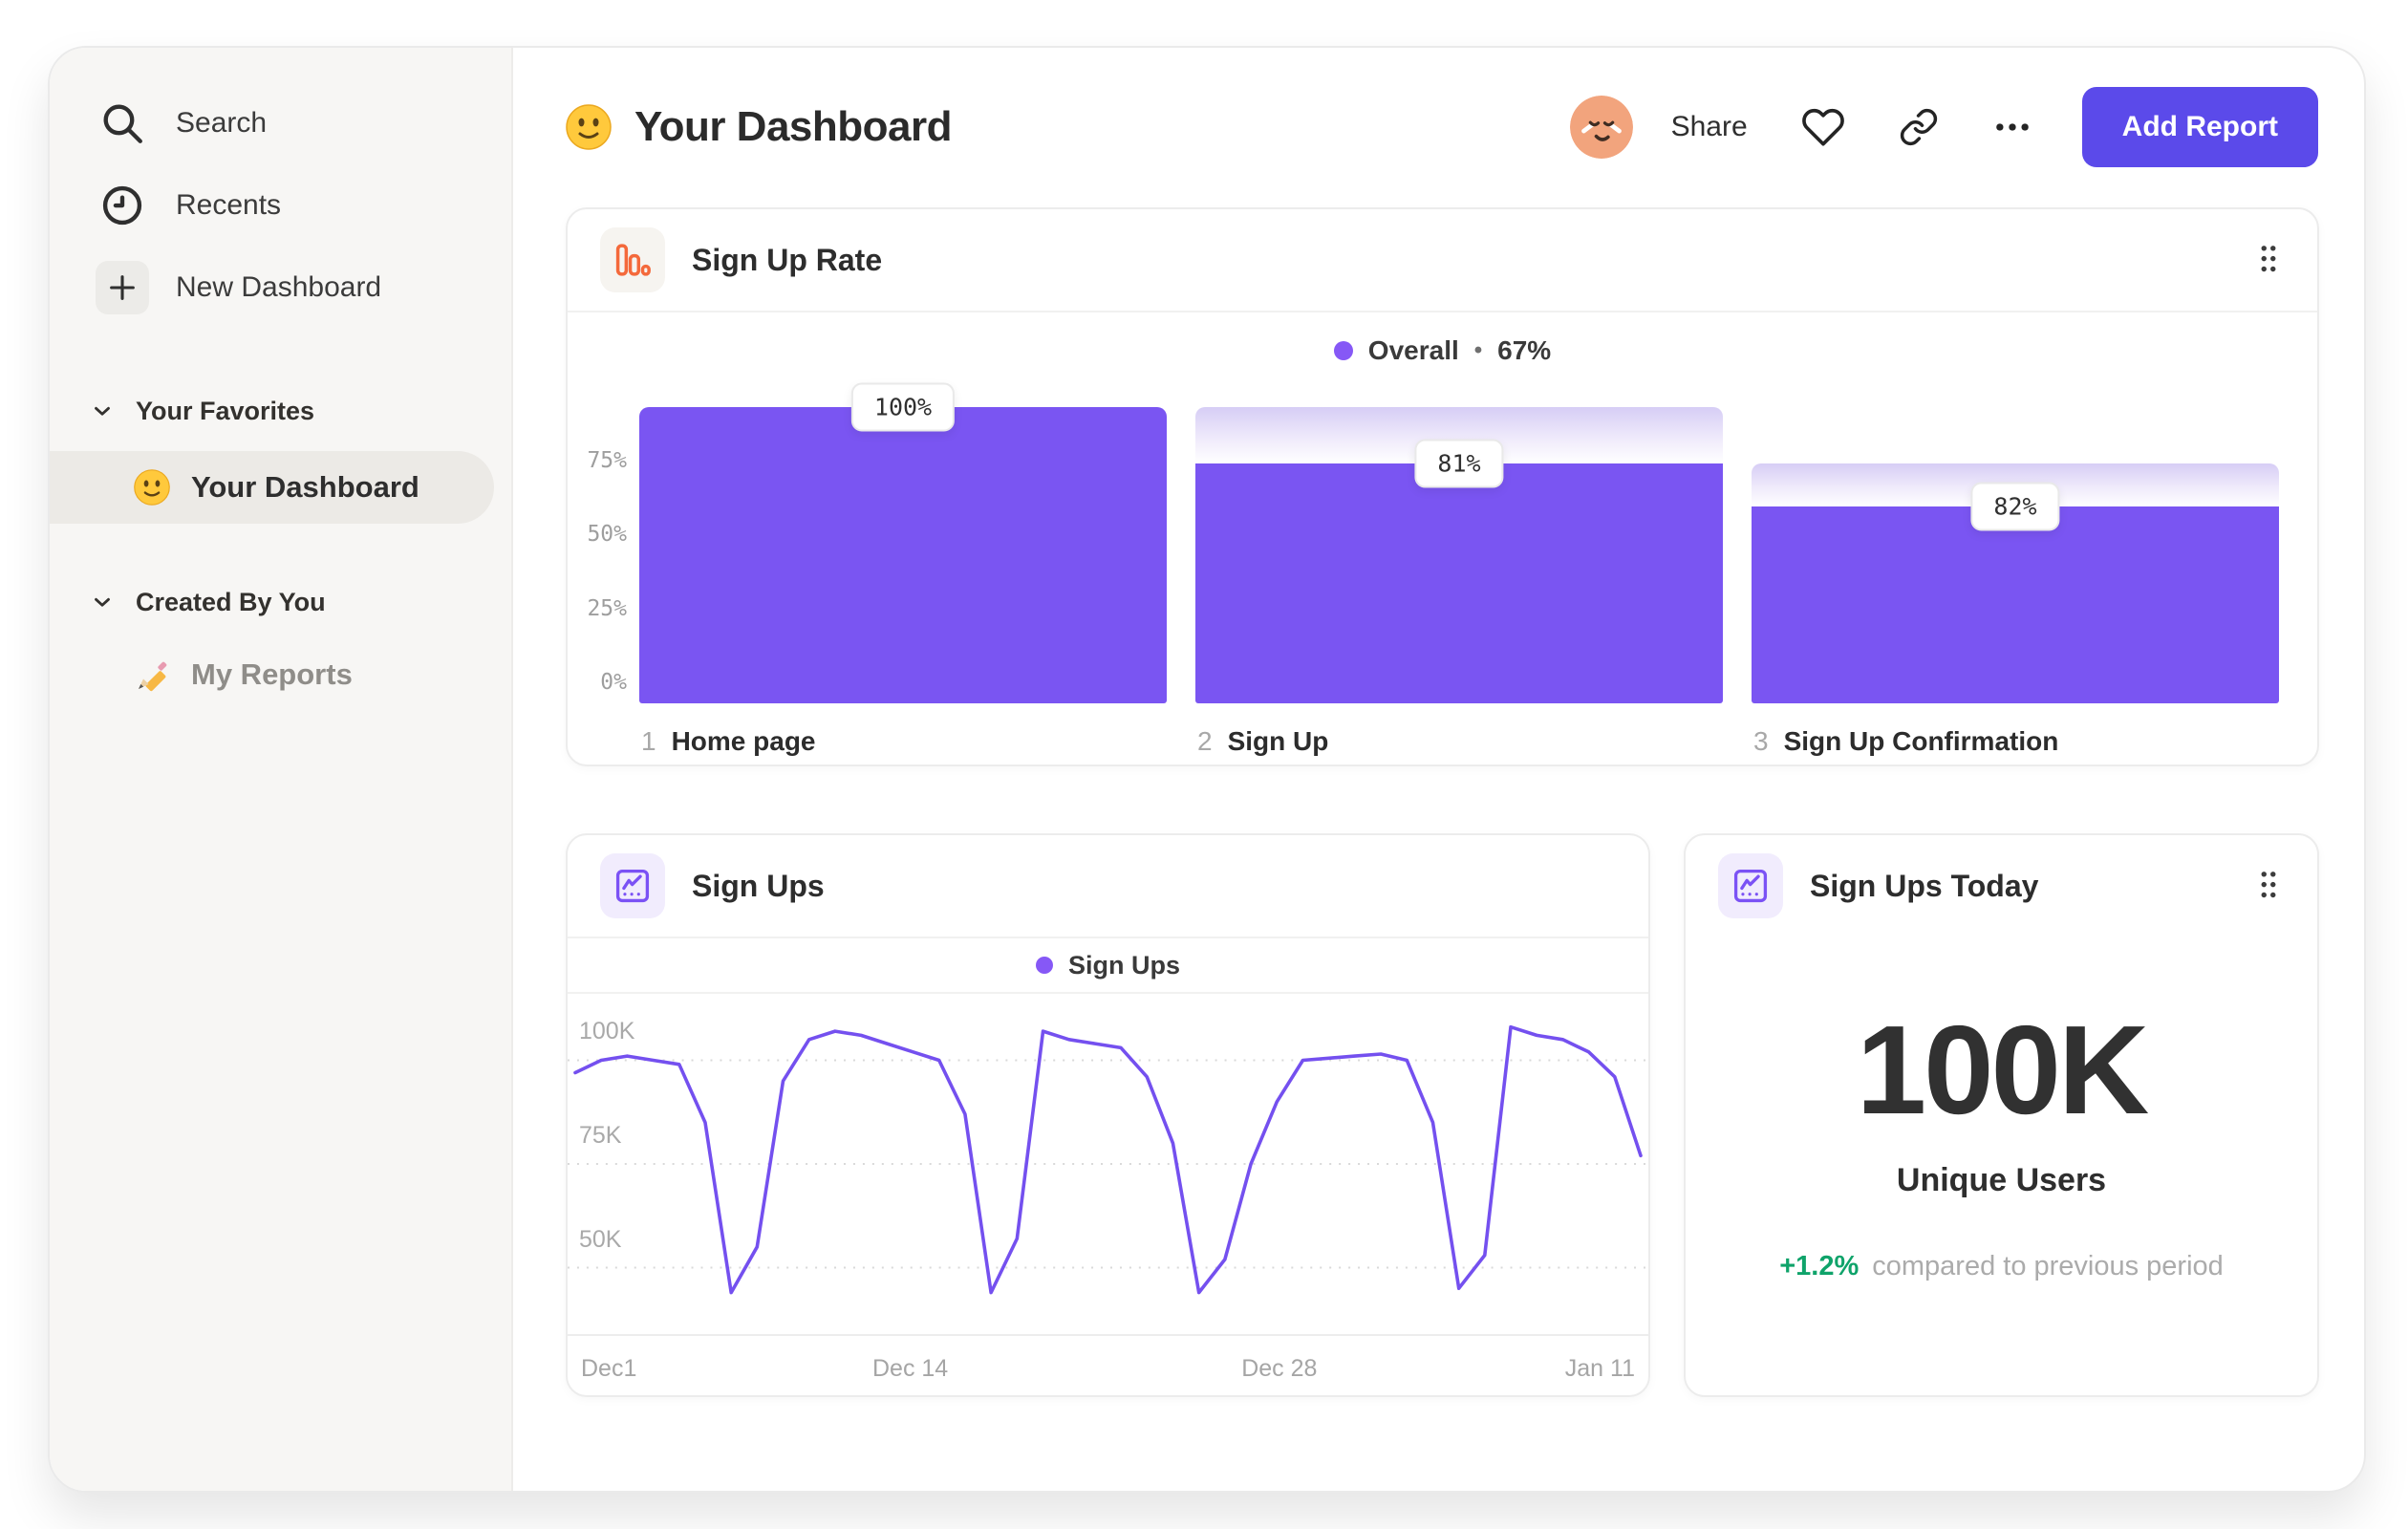  I want to click on sidebar-item-my-reports: My Reports, so click(281, 674).